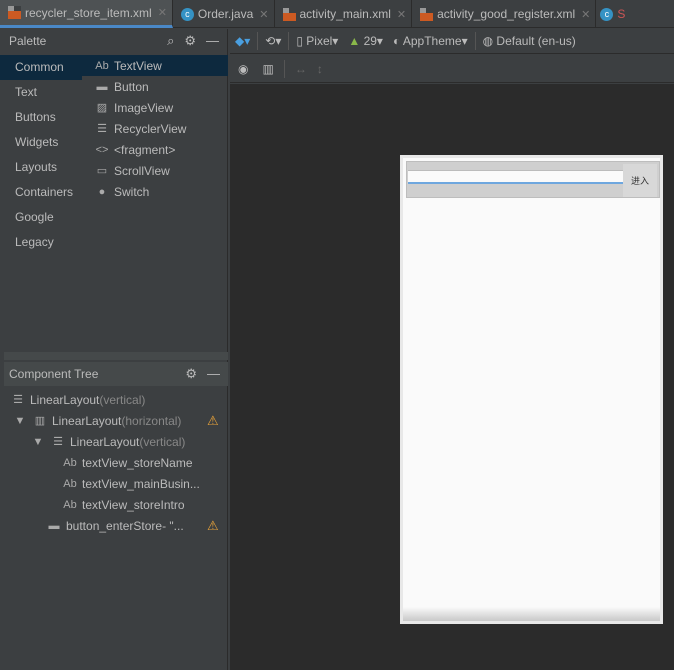 The image size is (674, 670). Describe the element at coordinates (144, 107) in the screenshot. I see `item-label: ImageView` at that location.